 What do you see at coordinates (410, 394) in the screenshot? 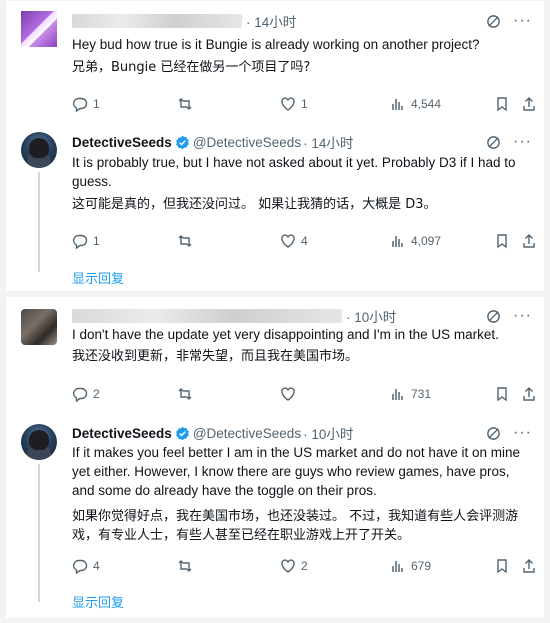
I see `views-button: 731` at bounding box center [410, 394].